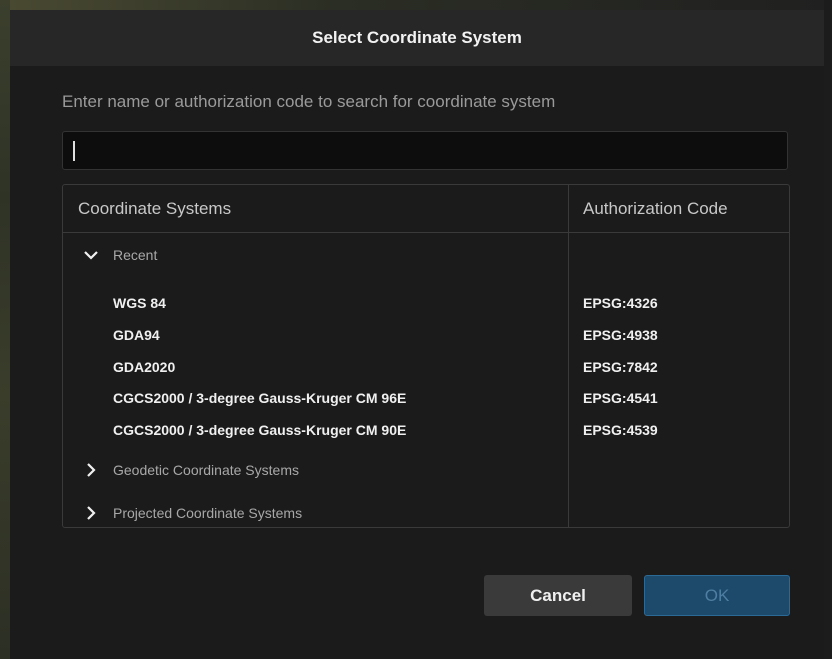  Describe the element at coordinates (260, 430) in the screenshot. I see `coordinate-system-name: CGCS2000 / 3-degree Gauss-Kruger CM 90E` at that location.